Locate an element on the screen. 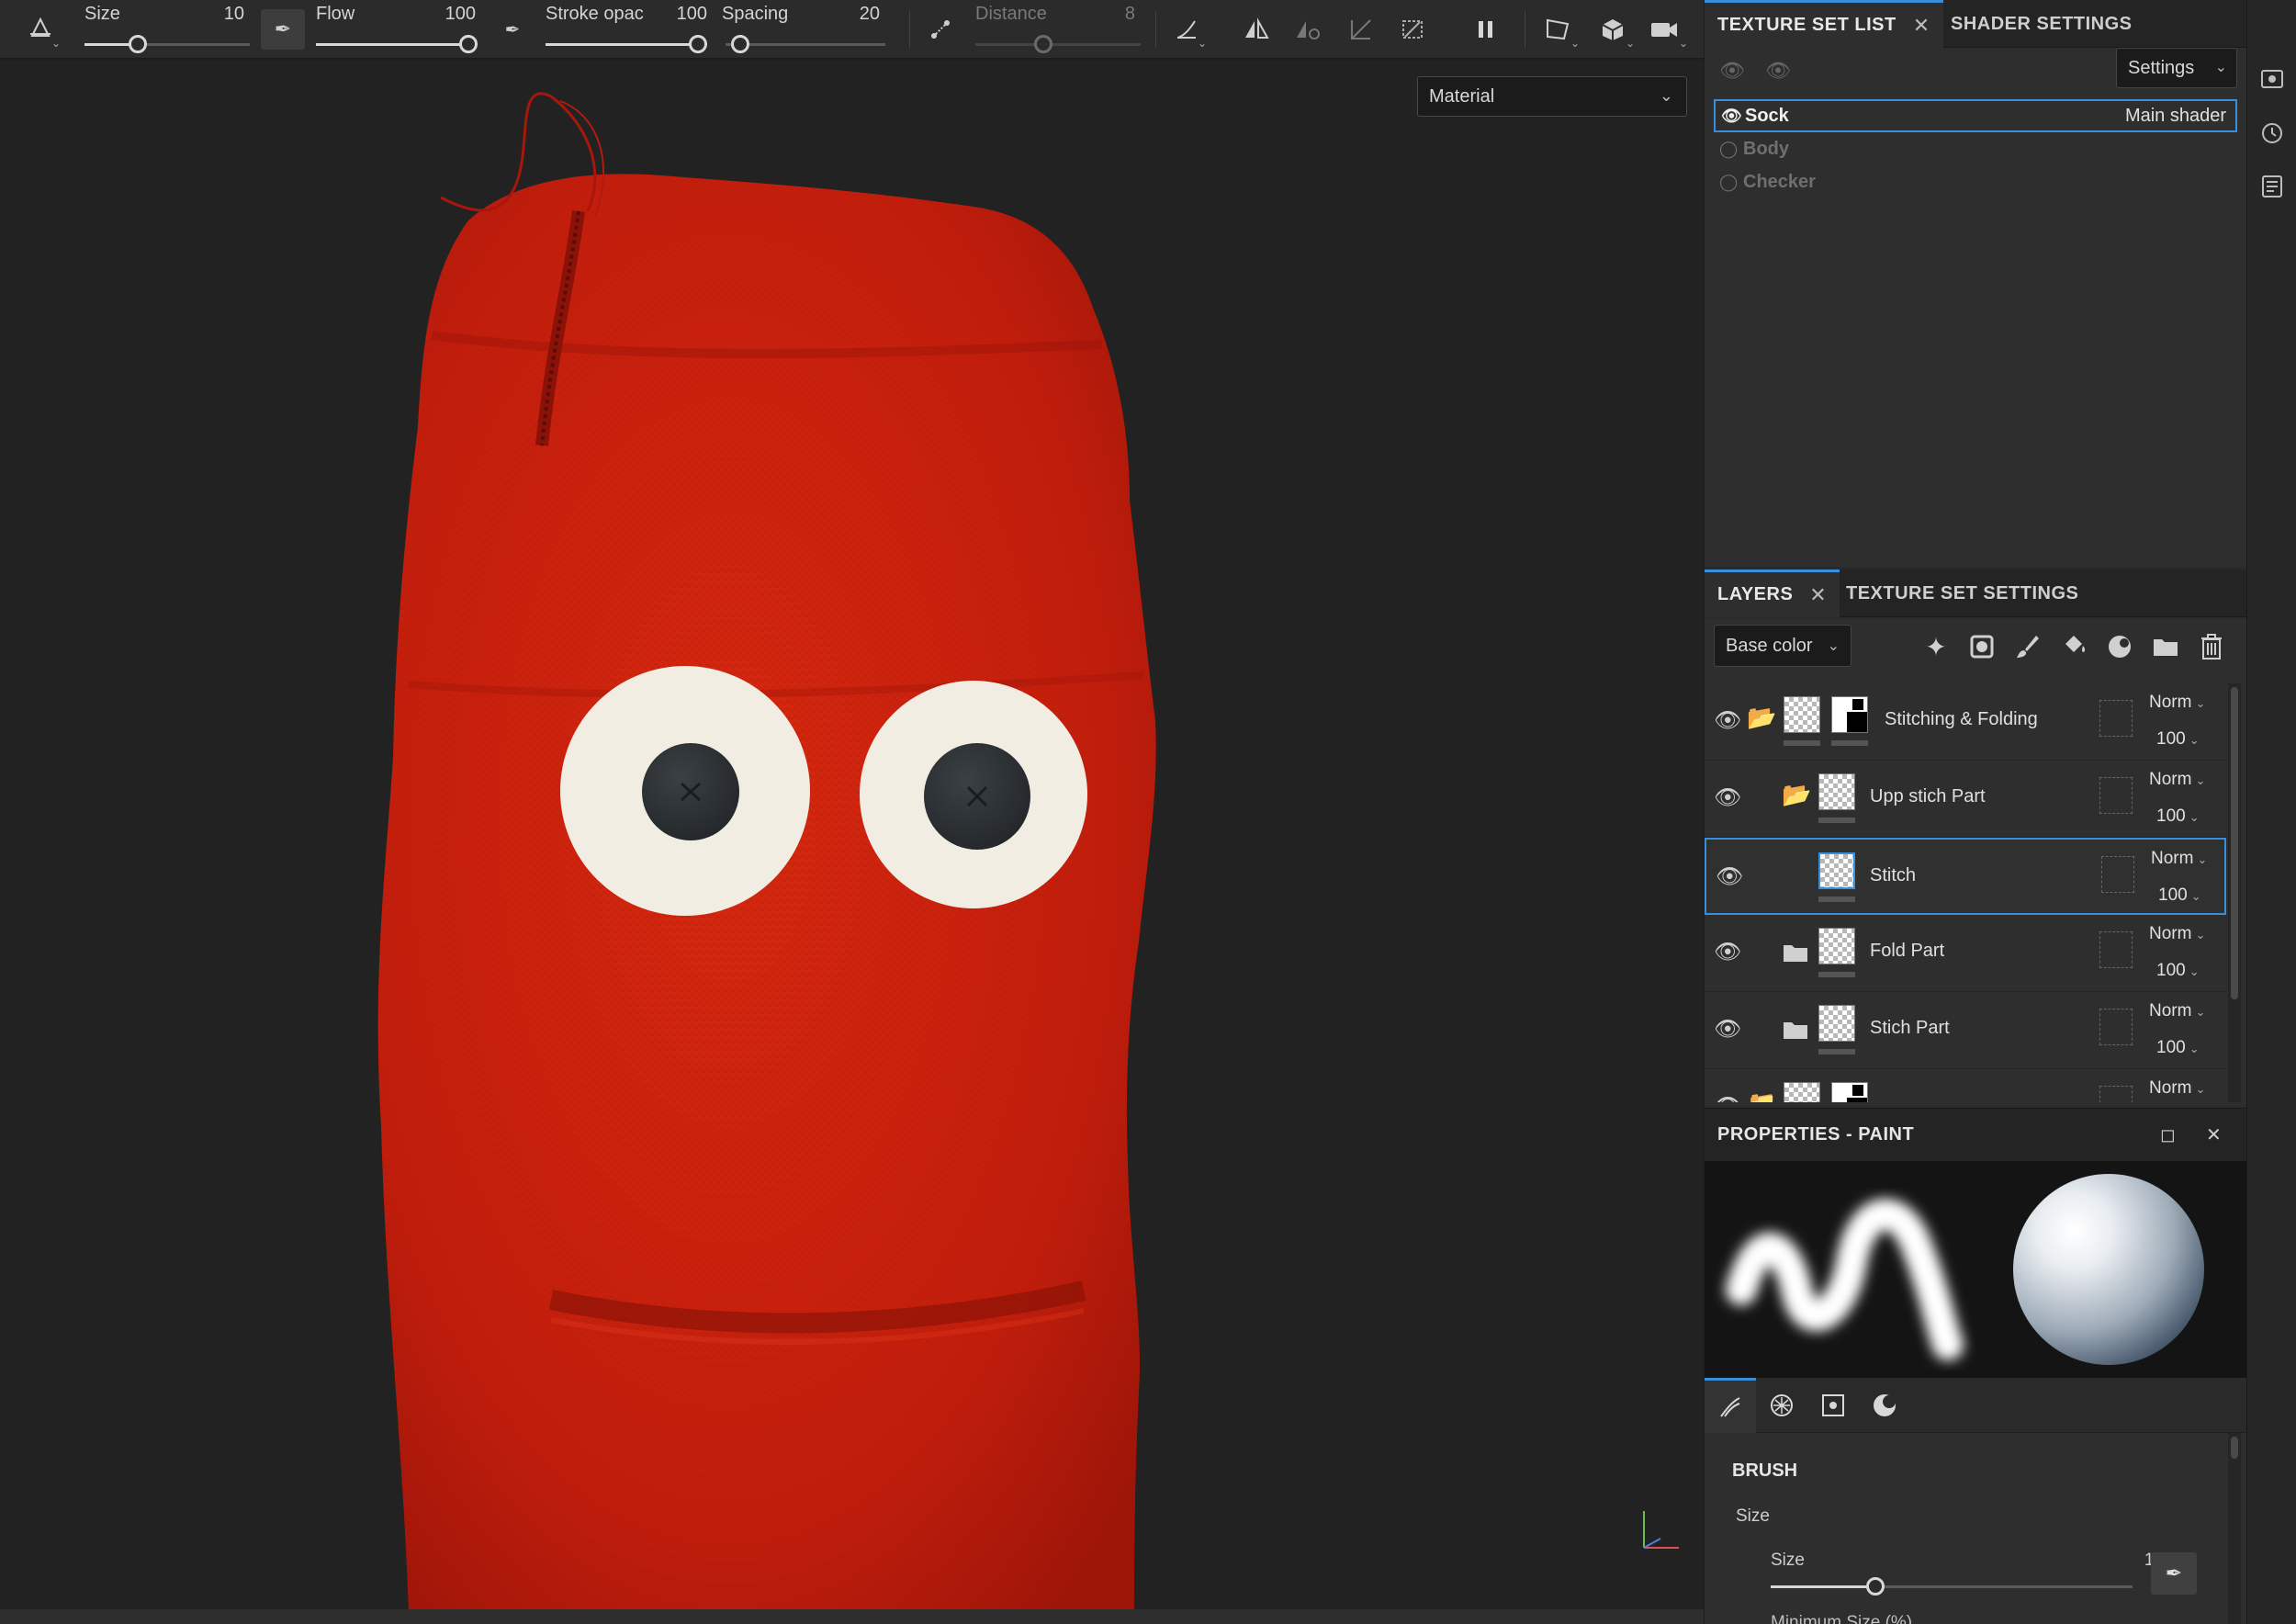 This screenshot has width=2296, height=1624. solo-eye-icon: 👁 is located at coordinates (1732, 71).